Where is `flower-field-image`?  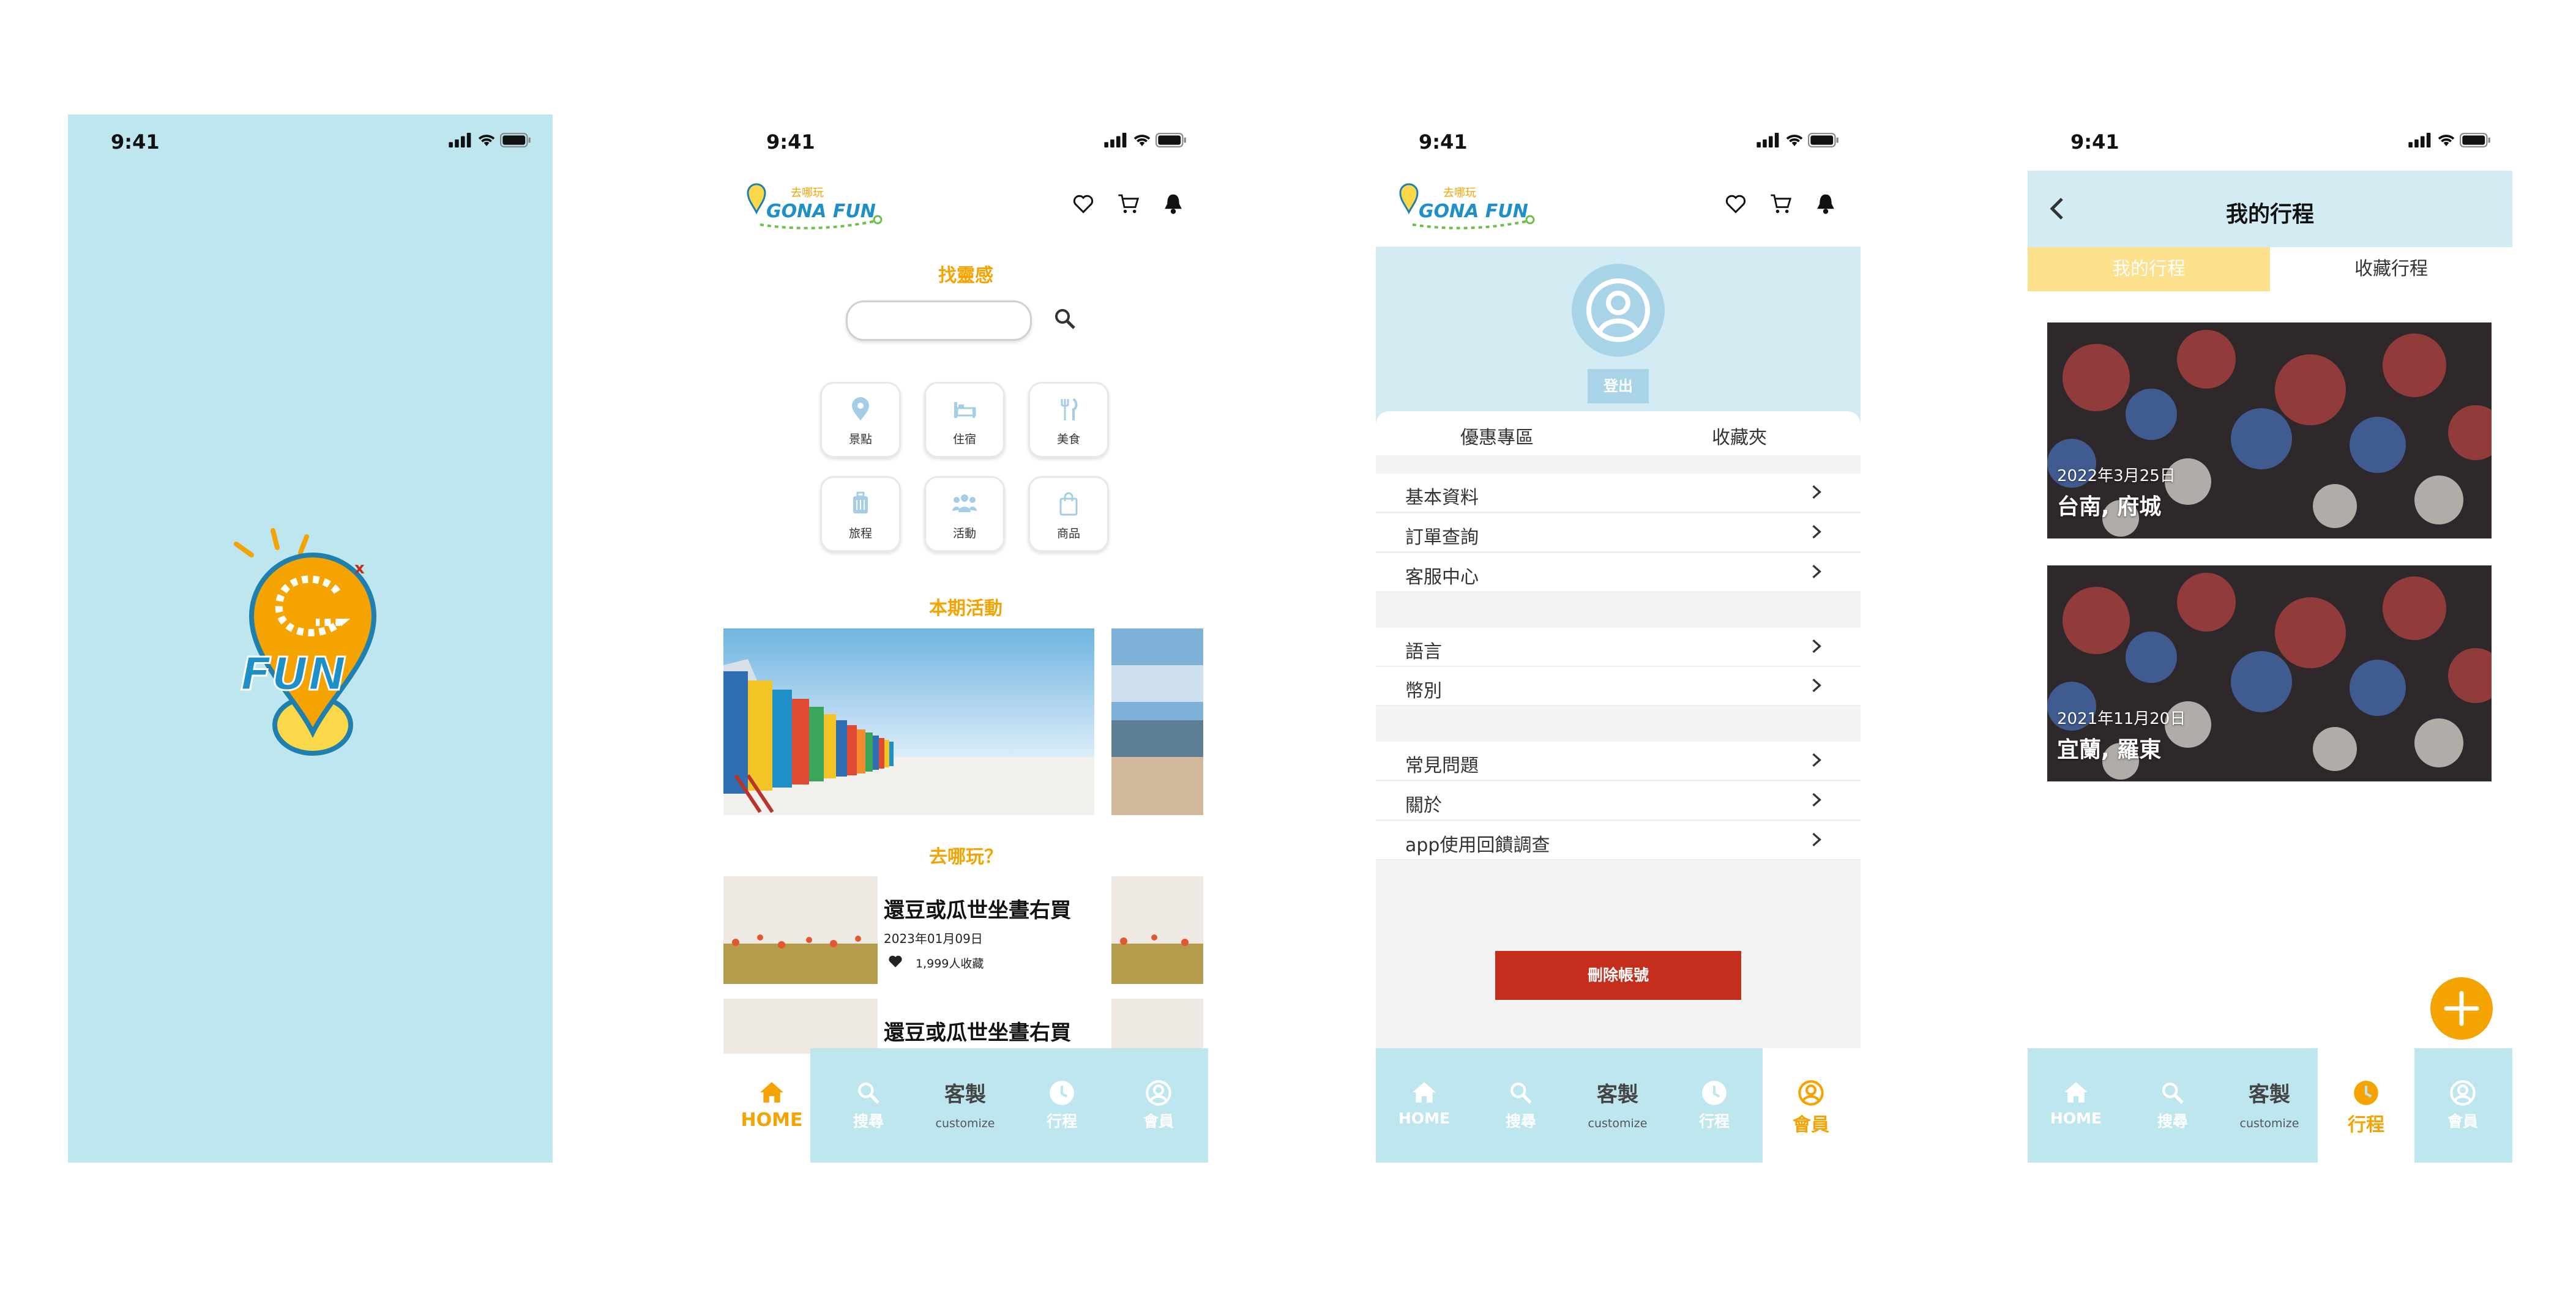
flower-field-image is located at coordinates (1157, 1026).